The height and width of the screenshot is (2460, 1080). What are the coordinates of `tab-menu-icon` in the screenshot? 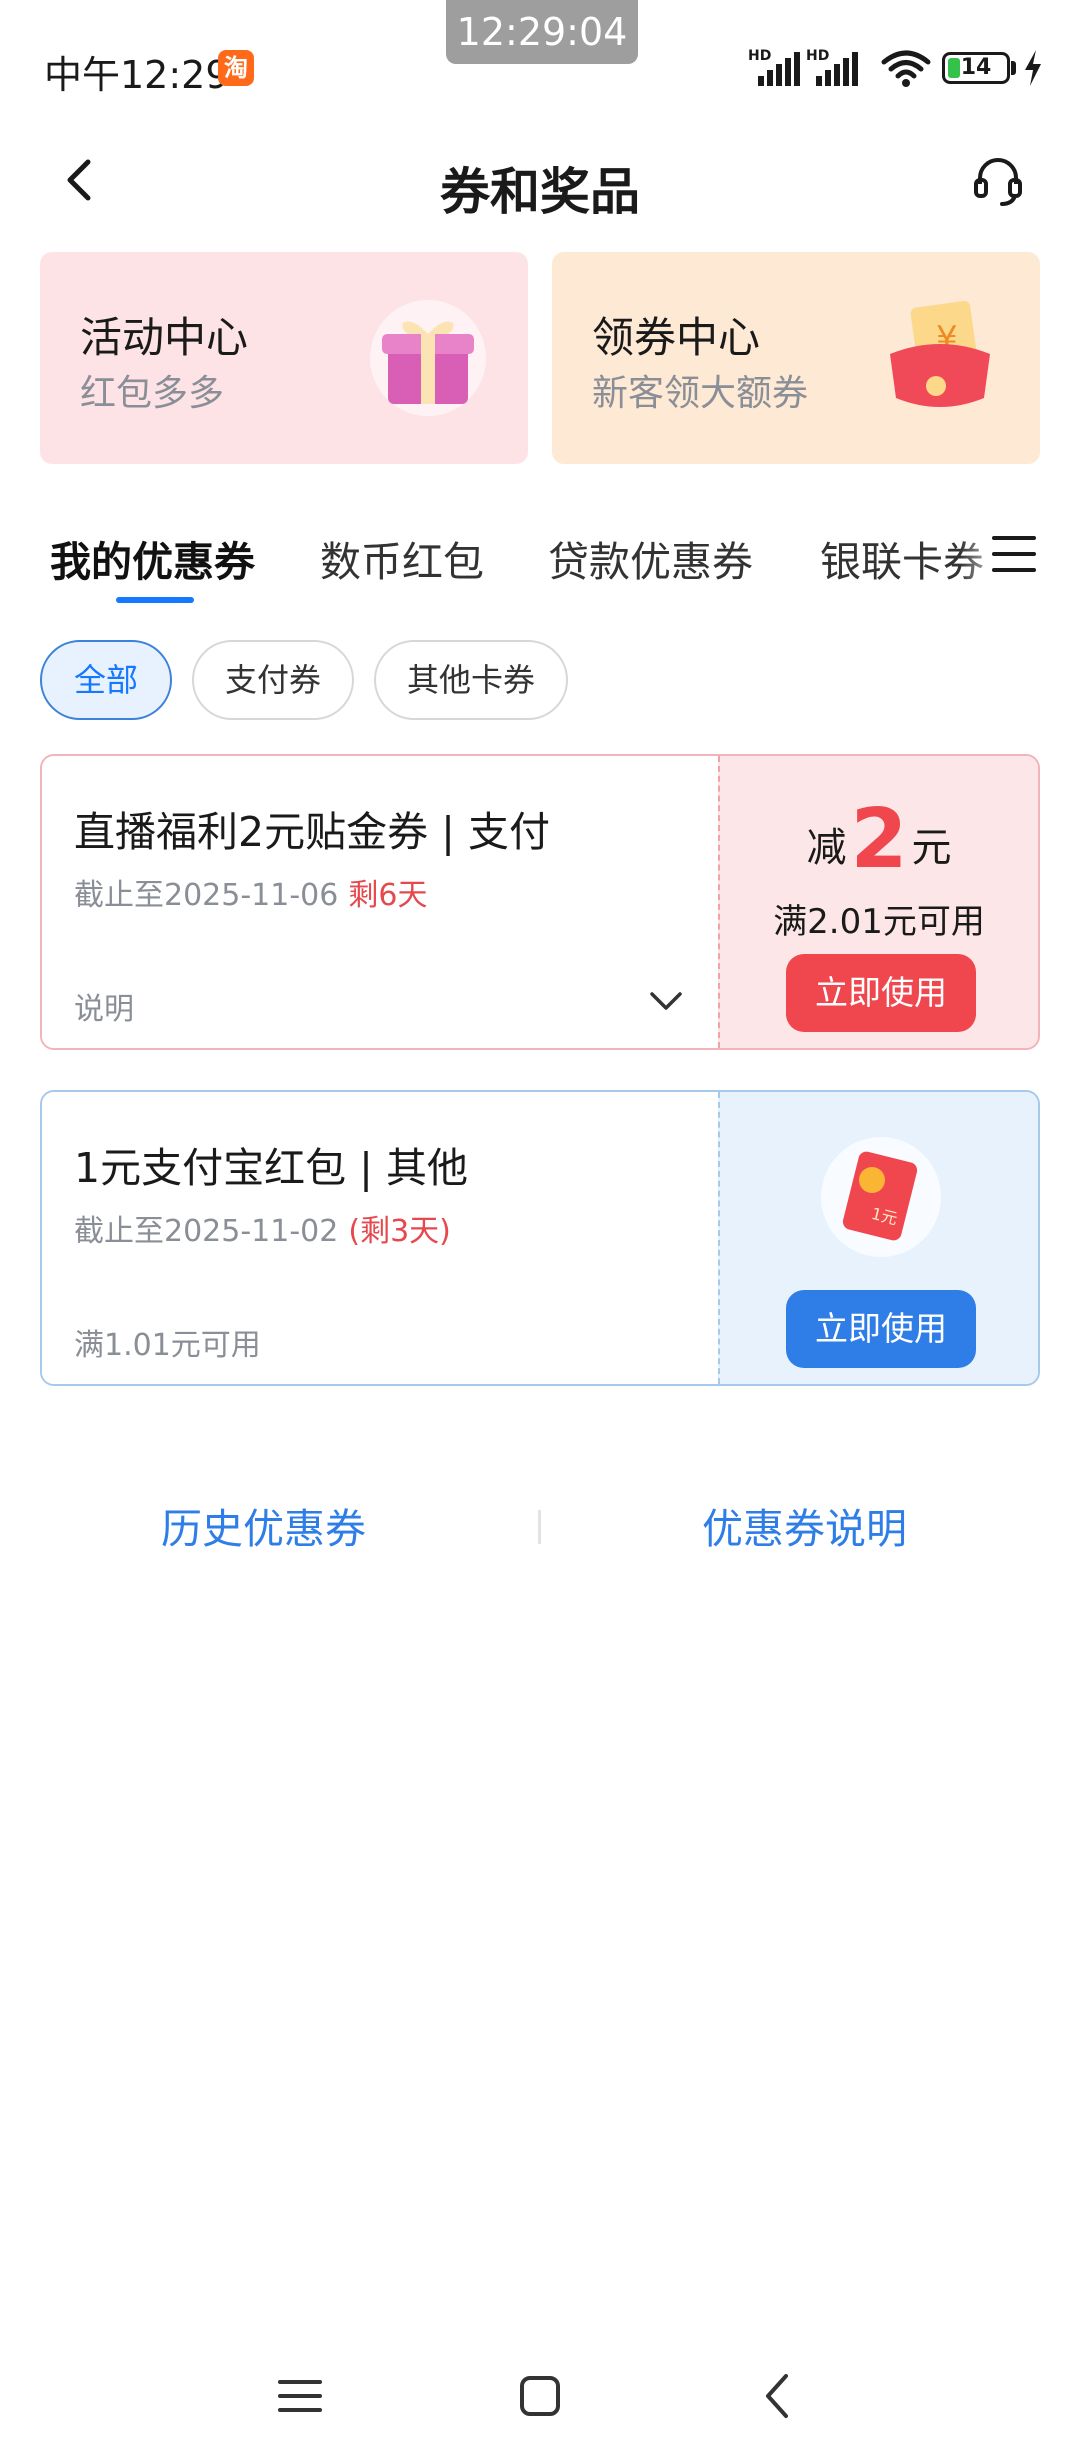 It's located at (1014, 554).